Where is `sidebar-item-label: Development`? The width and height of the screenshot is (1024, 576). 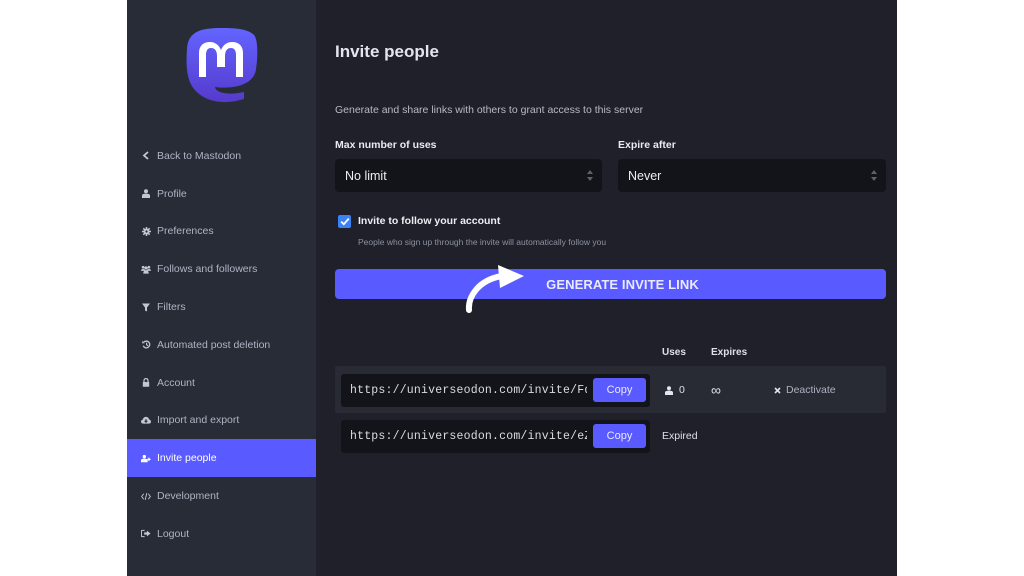 sidebar-item-label: Development is located at coordinates (188, 496).